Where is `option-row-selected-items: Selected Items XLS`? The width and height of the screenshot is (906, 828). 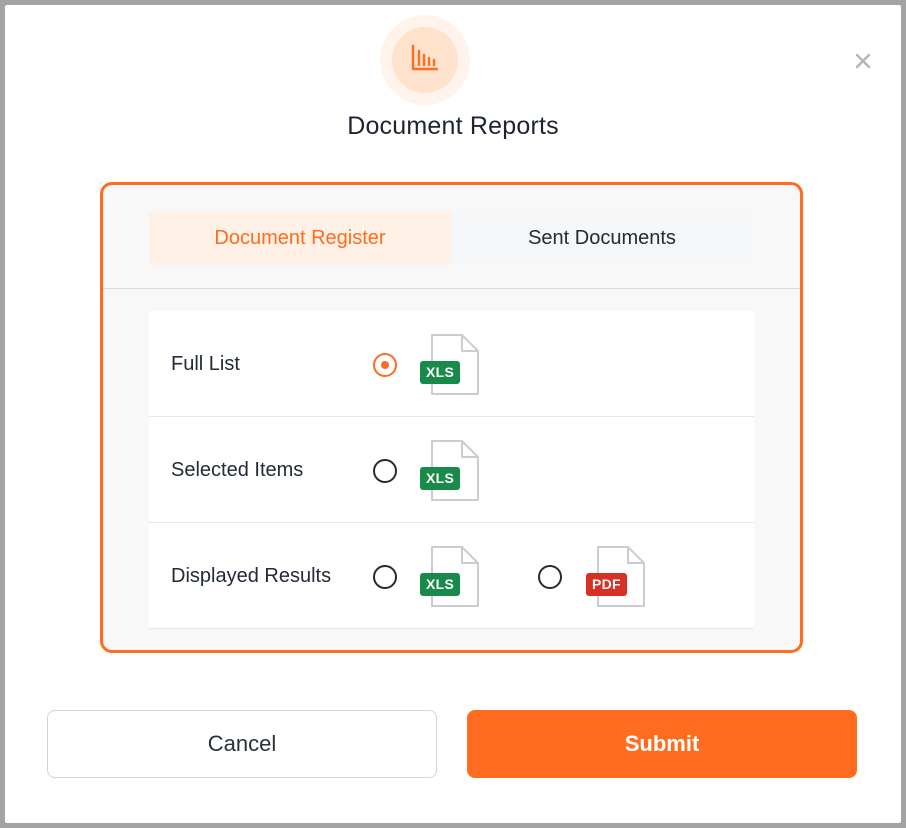 option-row-selected-items: Selected Items XLS is located at coordinates (451, 470).